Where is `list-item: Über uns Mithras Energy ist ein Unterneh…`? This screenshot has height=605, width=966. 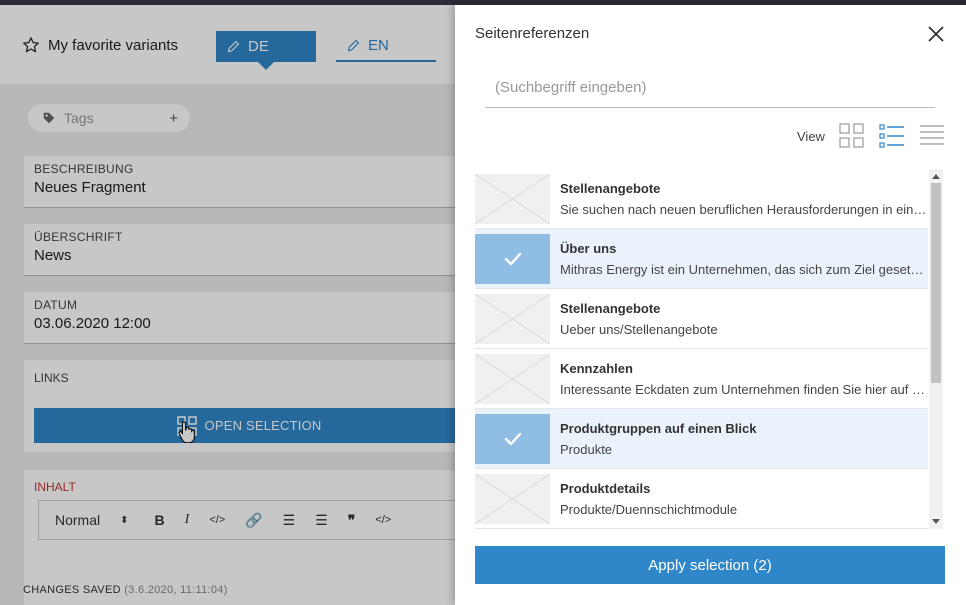 list-item: Über uns Mithras Energy ist ein Unterneh… is located at coordinates (701, 259).